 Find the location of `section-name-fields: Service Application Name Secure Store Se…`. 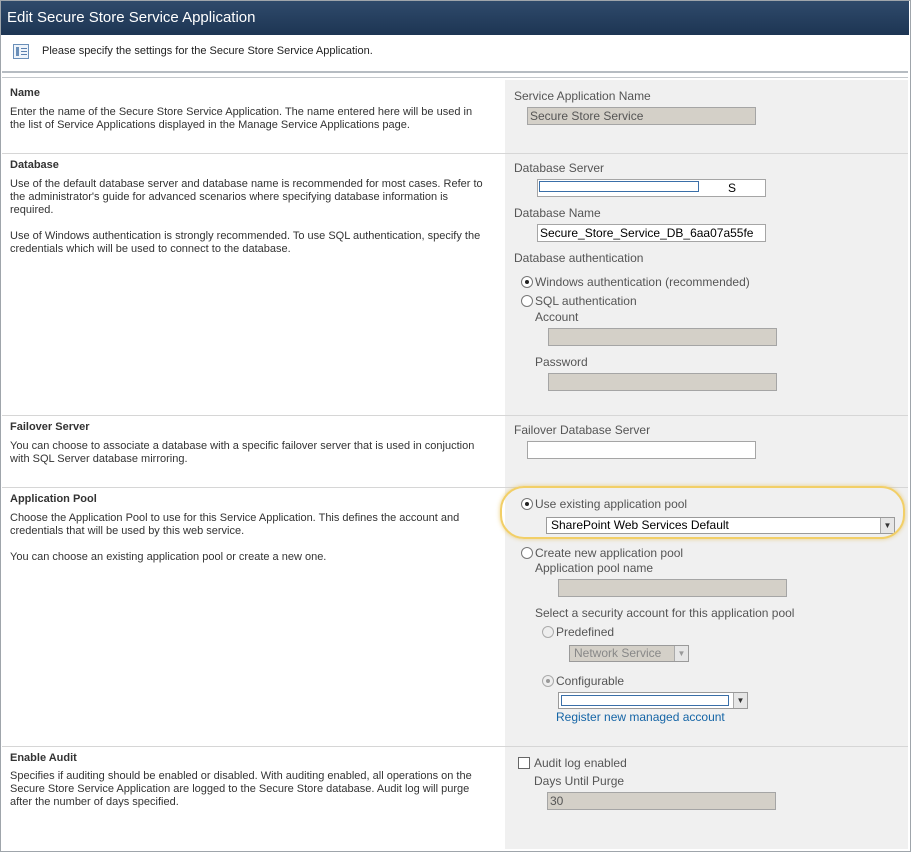

section-name-fields: Service Application Name Secure Store Se… is located at coordinates (706, 116).